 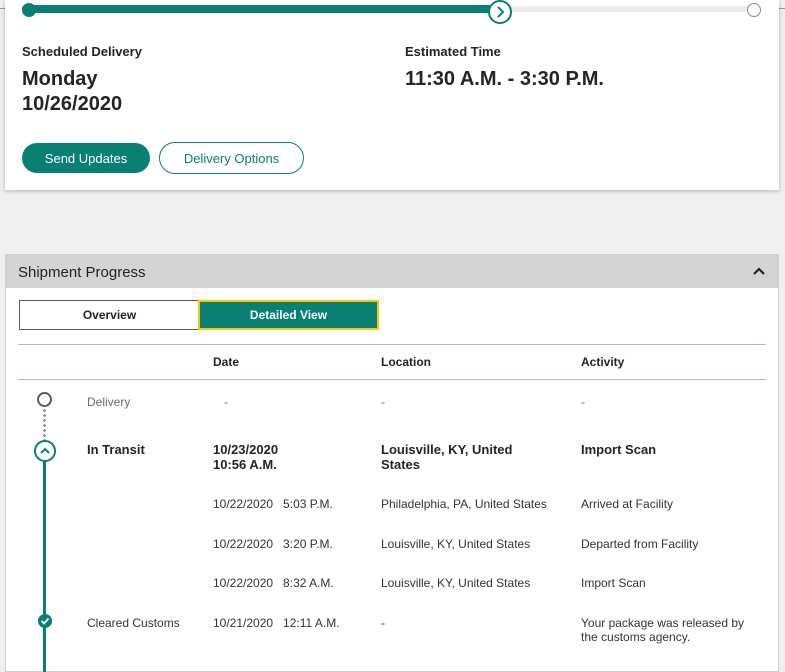 I want to click on row-location: Philadelphia, PA, United States, so click(x=464, y=504).